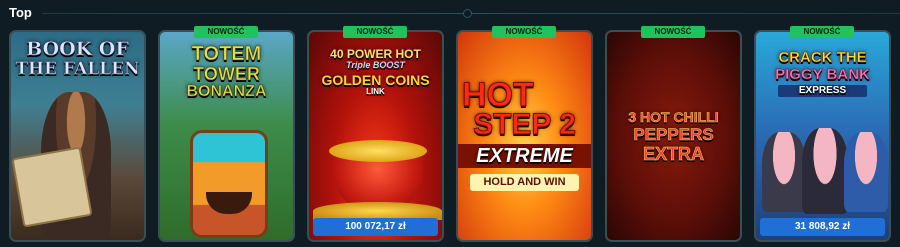  I want to click on game-title-line: TOWER, so click(226, 74).